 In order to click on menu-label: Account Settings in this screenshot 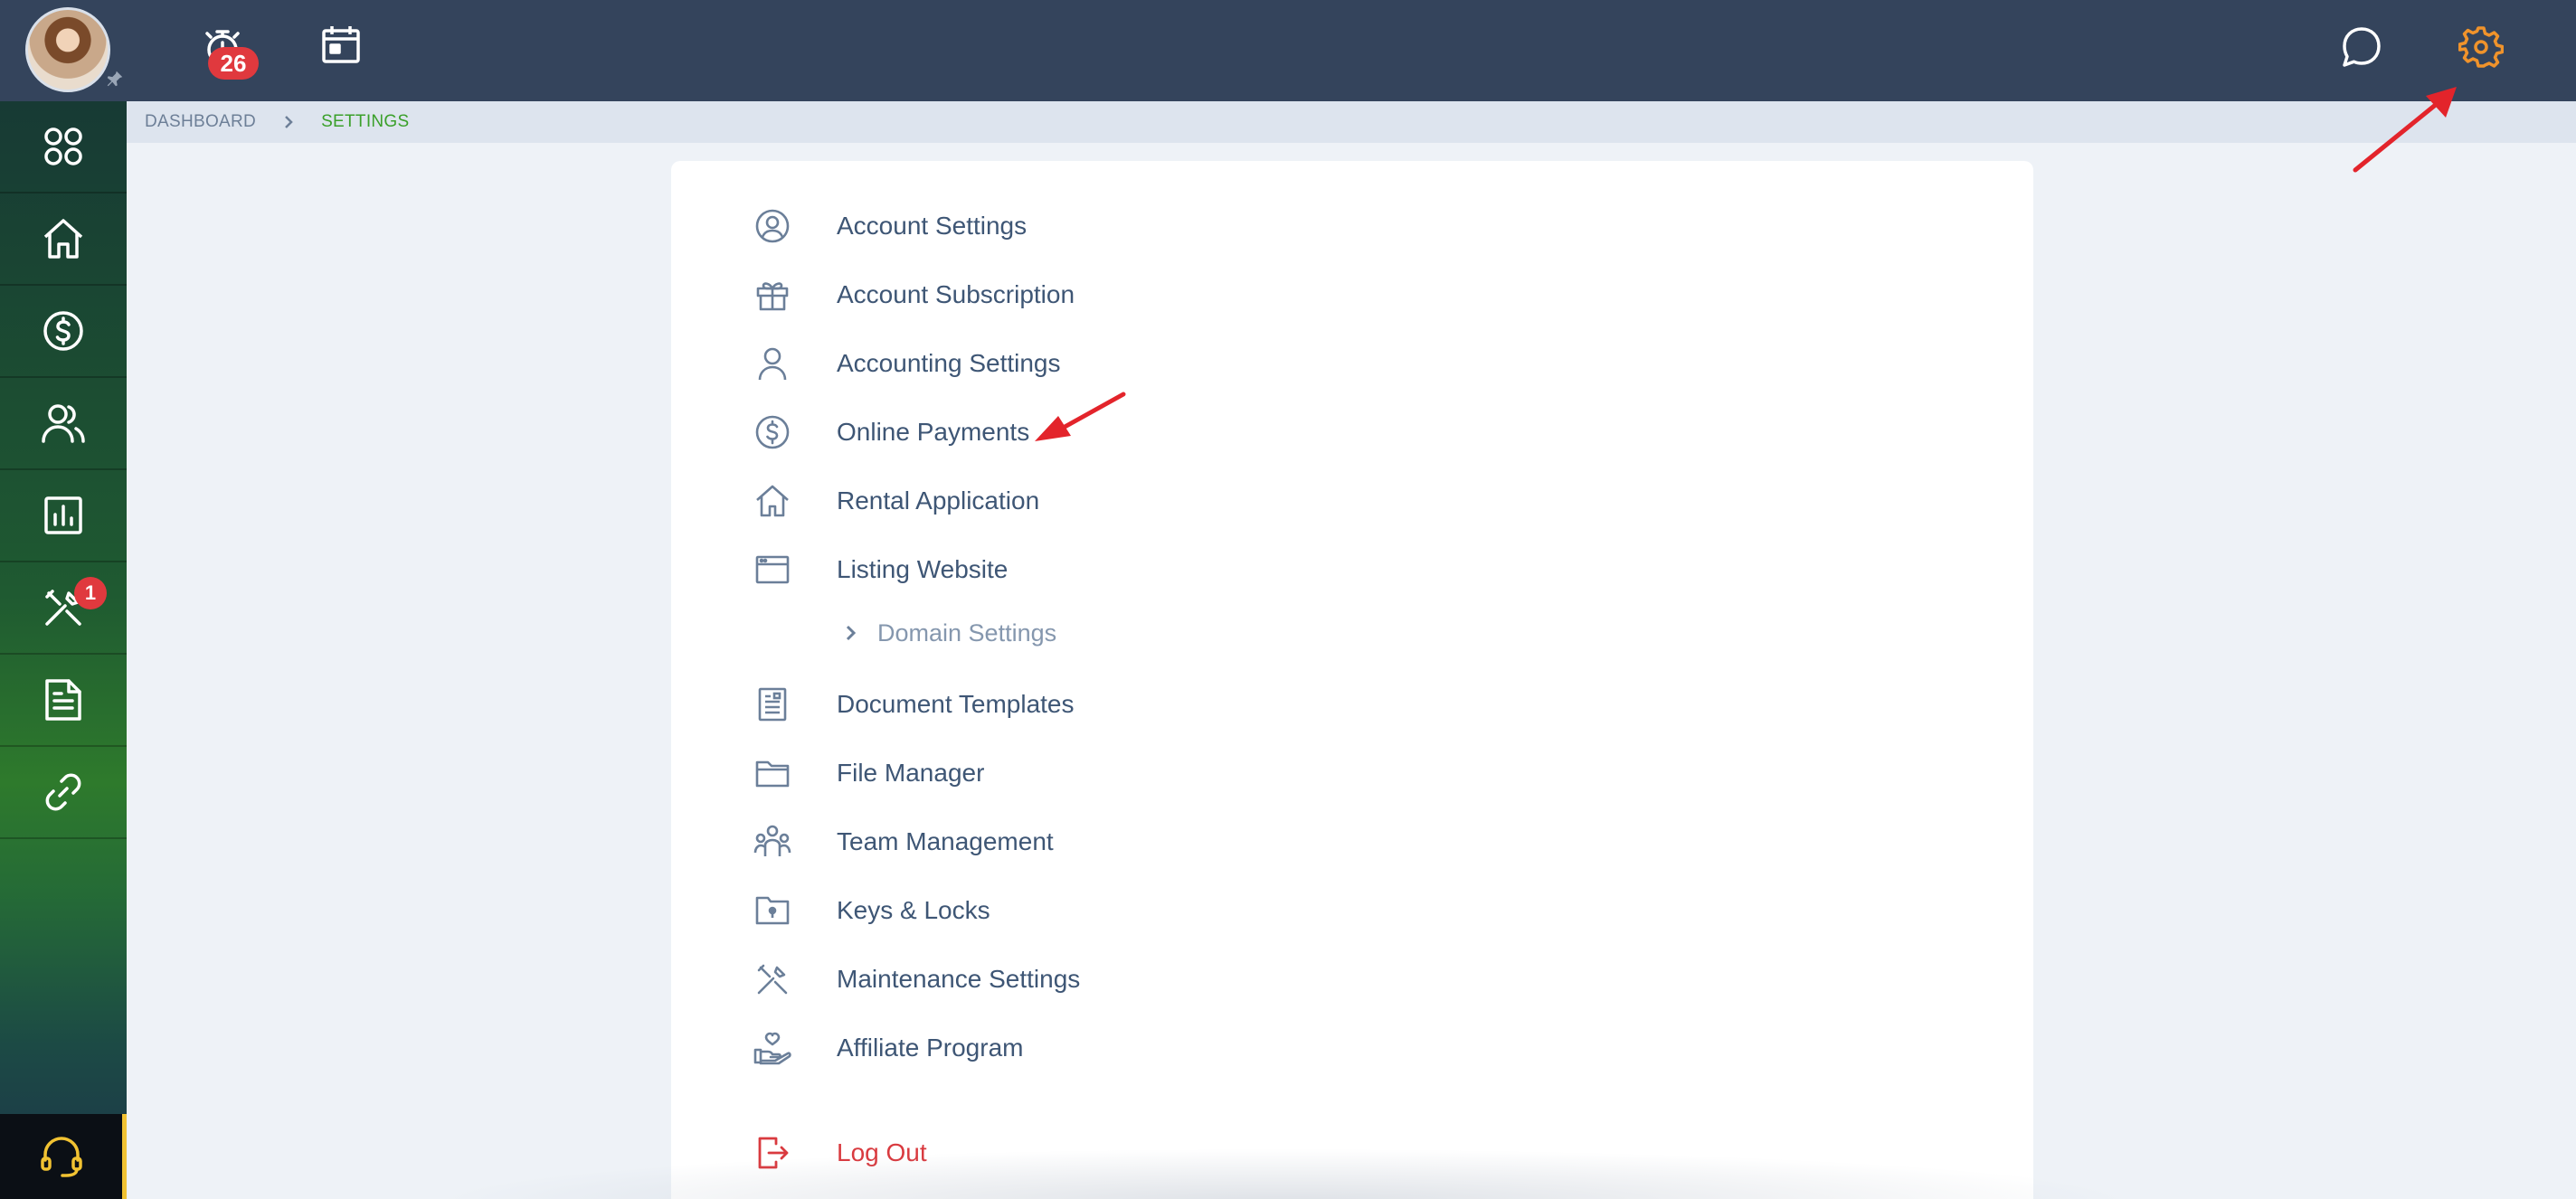, I will do `click(932, 226)`.